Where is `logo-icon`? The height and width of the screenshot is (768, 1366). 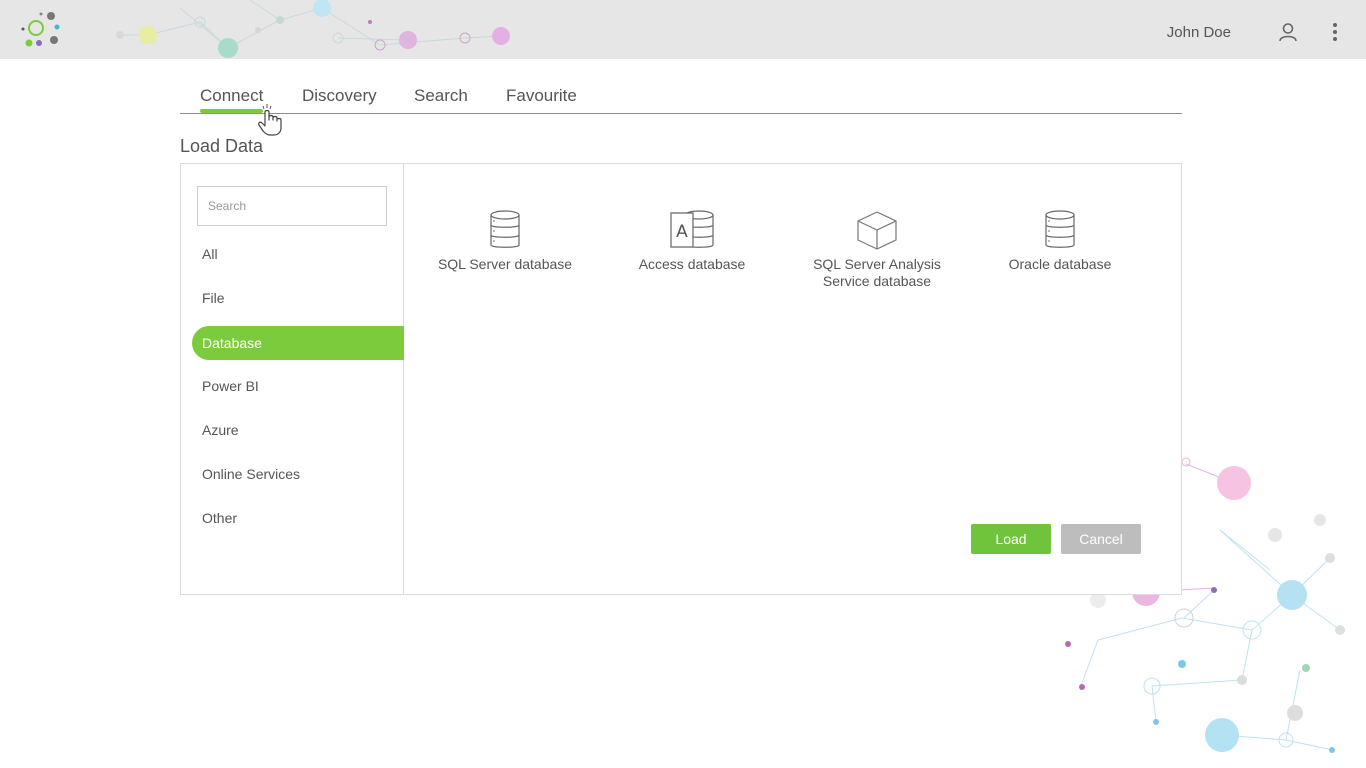
logo-icon is located at coordinates (40, 29).